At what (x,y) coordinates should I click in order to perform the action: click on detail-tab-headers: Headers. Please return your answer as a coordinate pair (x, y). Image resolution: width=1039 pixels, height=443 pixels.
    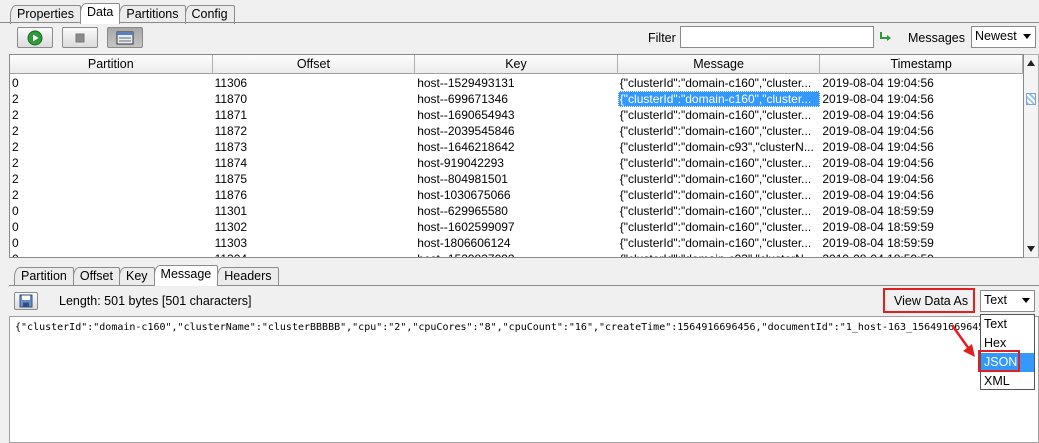
    Looking at the image, I should click on (248, 276).